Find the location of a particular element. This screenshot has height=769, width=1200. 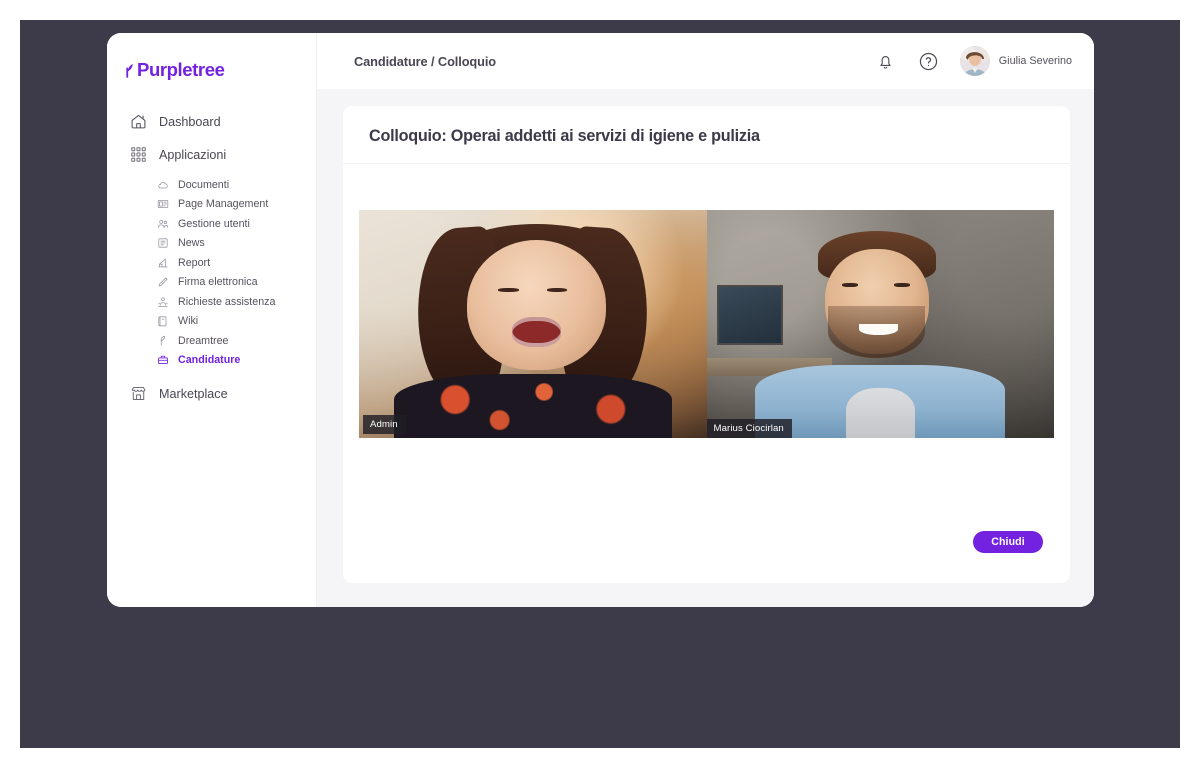

topbar-actions: Giulia Severino is located at coordinates (973, 61).